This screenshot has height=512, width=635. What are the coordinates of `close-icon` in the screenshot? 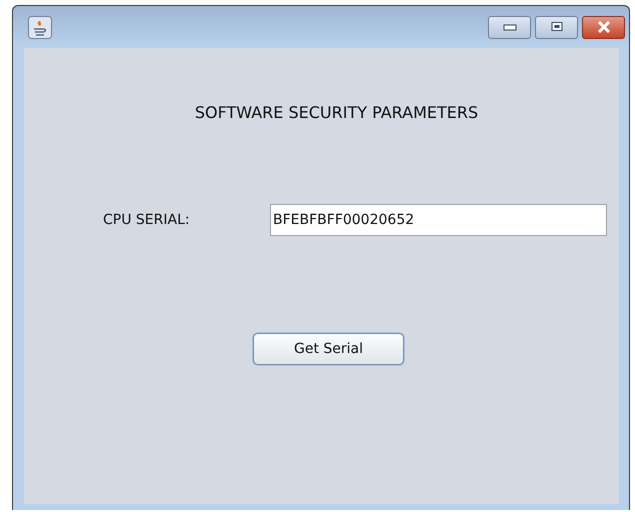 It's located at (604, 27).